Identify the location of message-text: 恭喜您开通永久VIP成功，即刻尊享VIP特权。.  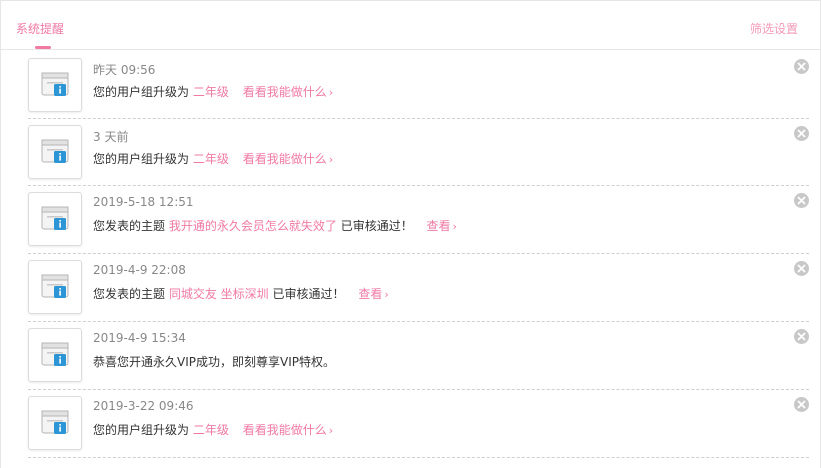
(214, 362).